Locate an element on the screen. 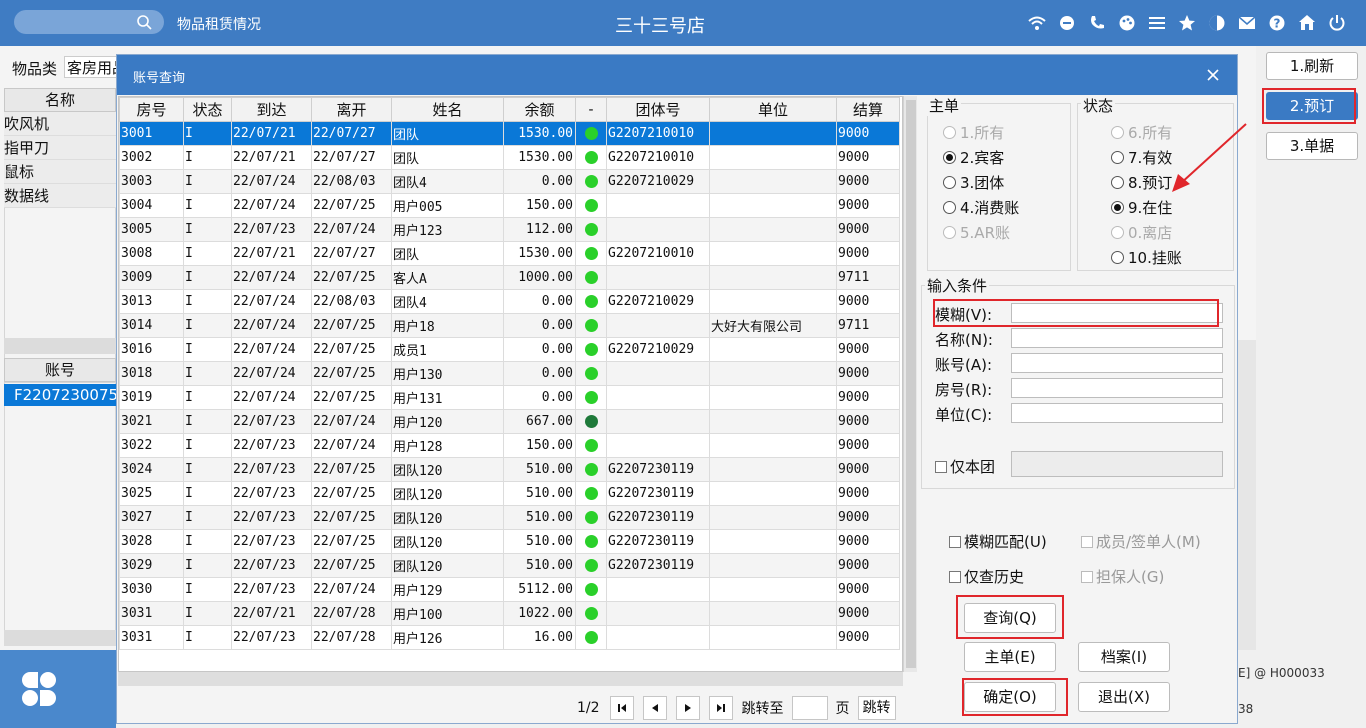 Image resolution: width=1366 pixels, height=728 pixels. search-input is located at coordinates (89, 22).